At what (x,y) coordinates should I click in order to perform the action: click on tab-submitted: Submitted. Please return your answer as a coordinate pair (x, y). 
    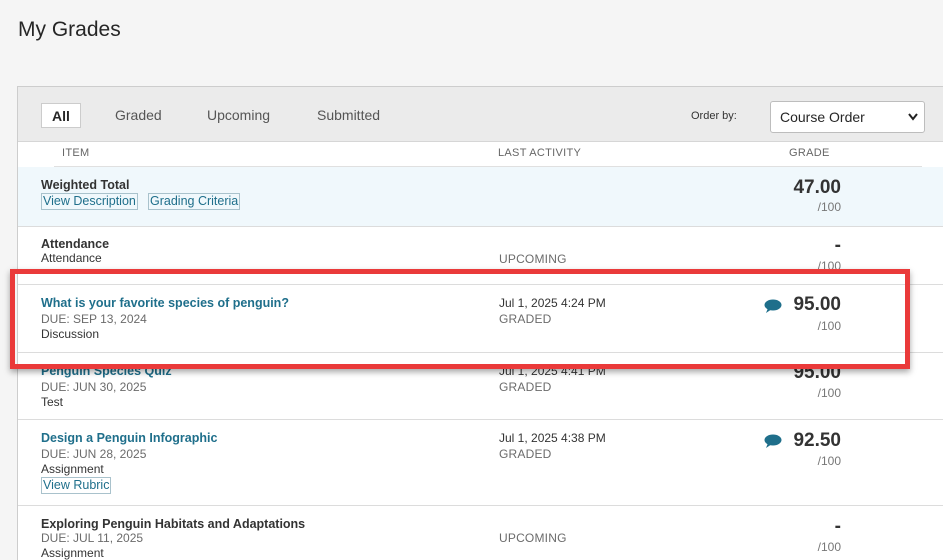
    Looking at the image, I should click on (348, 115).